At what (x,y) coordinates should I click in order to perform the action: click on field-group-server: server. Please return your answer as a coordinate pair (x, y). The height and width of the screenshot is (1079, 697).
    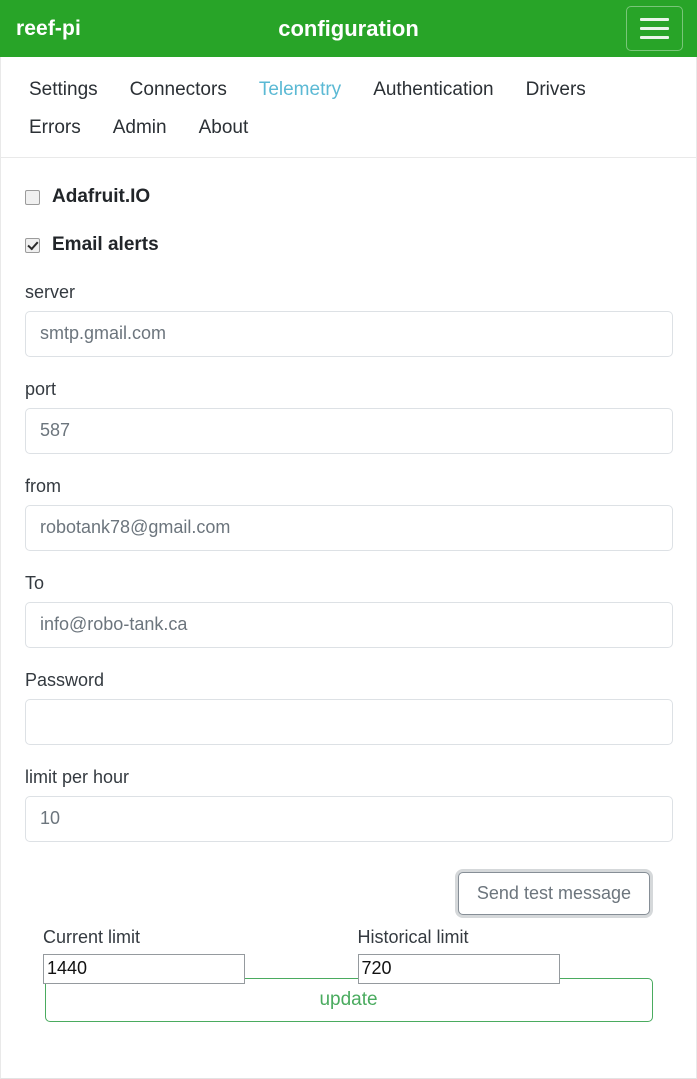
    Looking at the image, I should click on (349, 319).